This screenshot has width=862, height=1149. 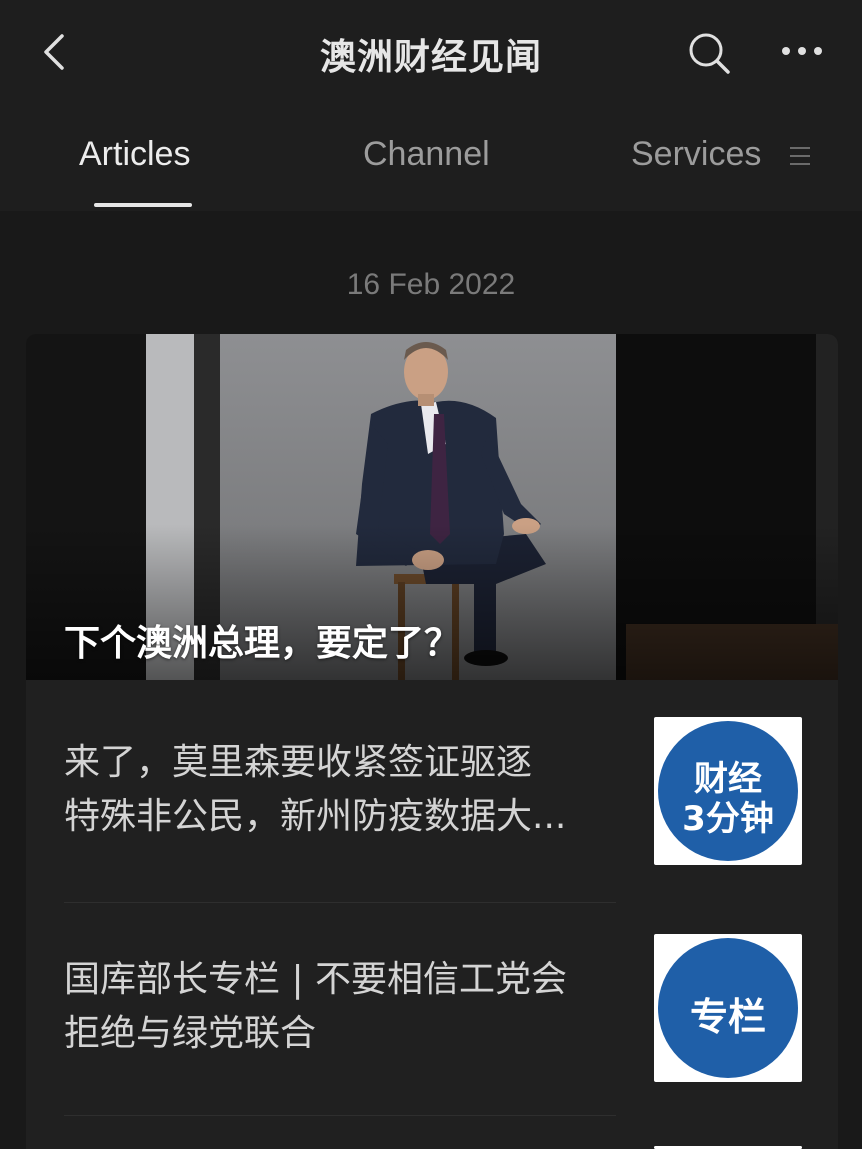 I want to click on tab-articles: Articles, so click(x=134, y=154).